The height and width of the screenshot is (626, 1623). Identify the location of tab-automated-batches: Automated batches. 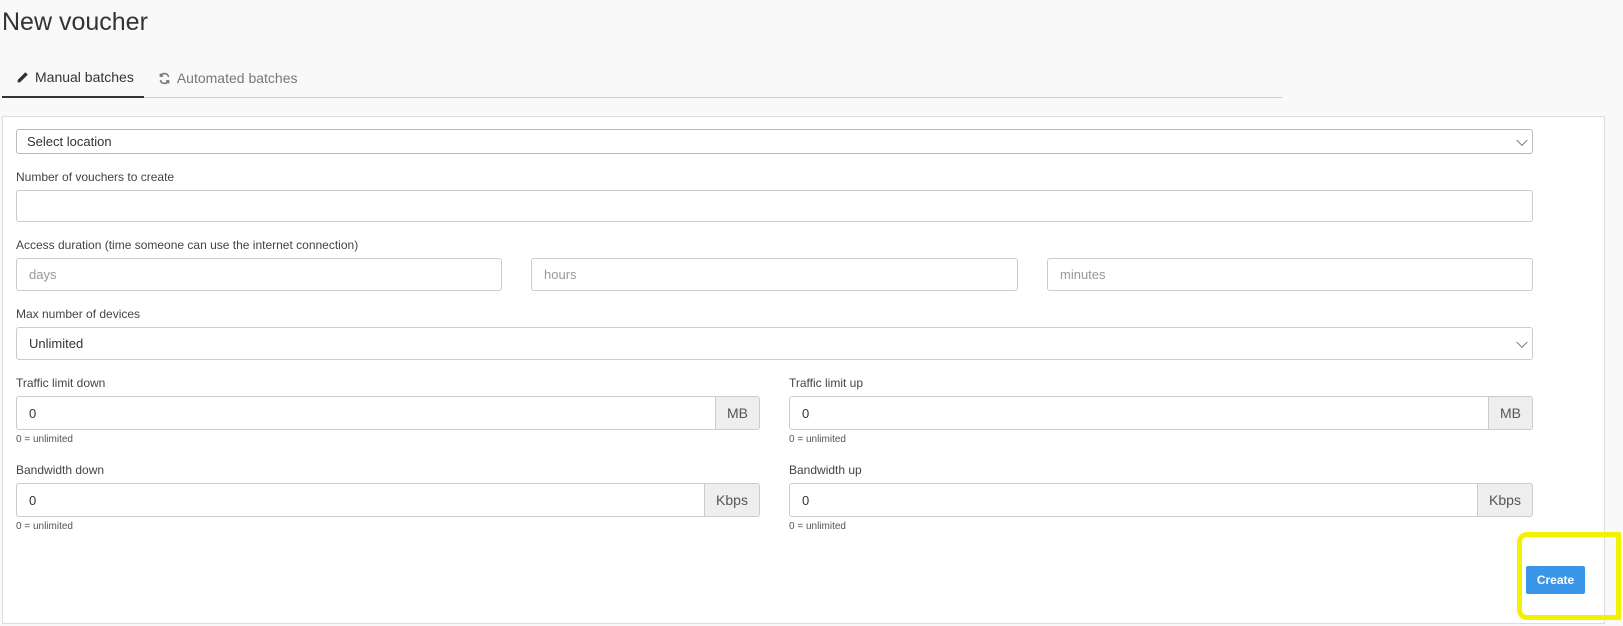
(226, 78).